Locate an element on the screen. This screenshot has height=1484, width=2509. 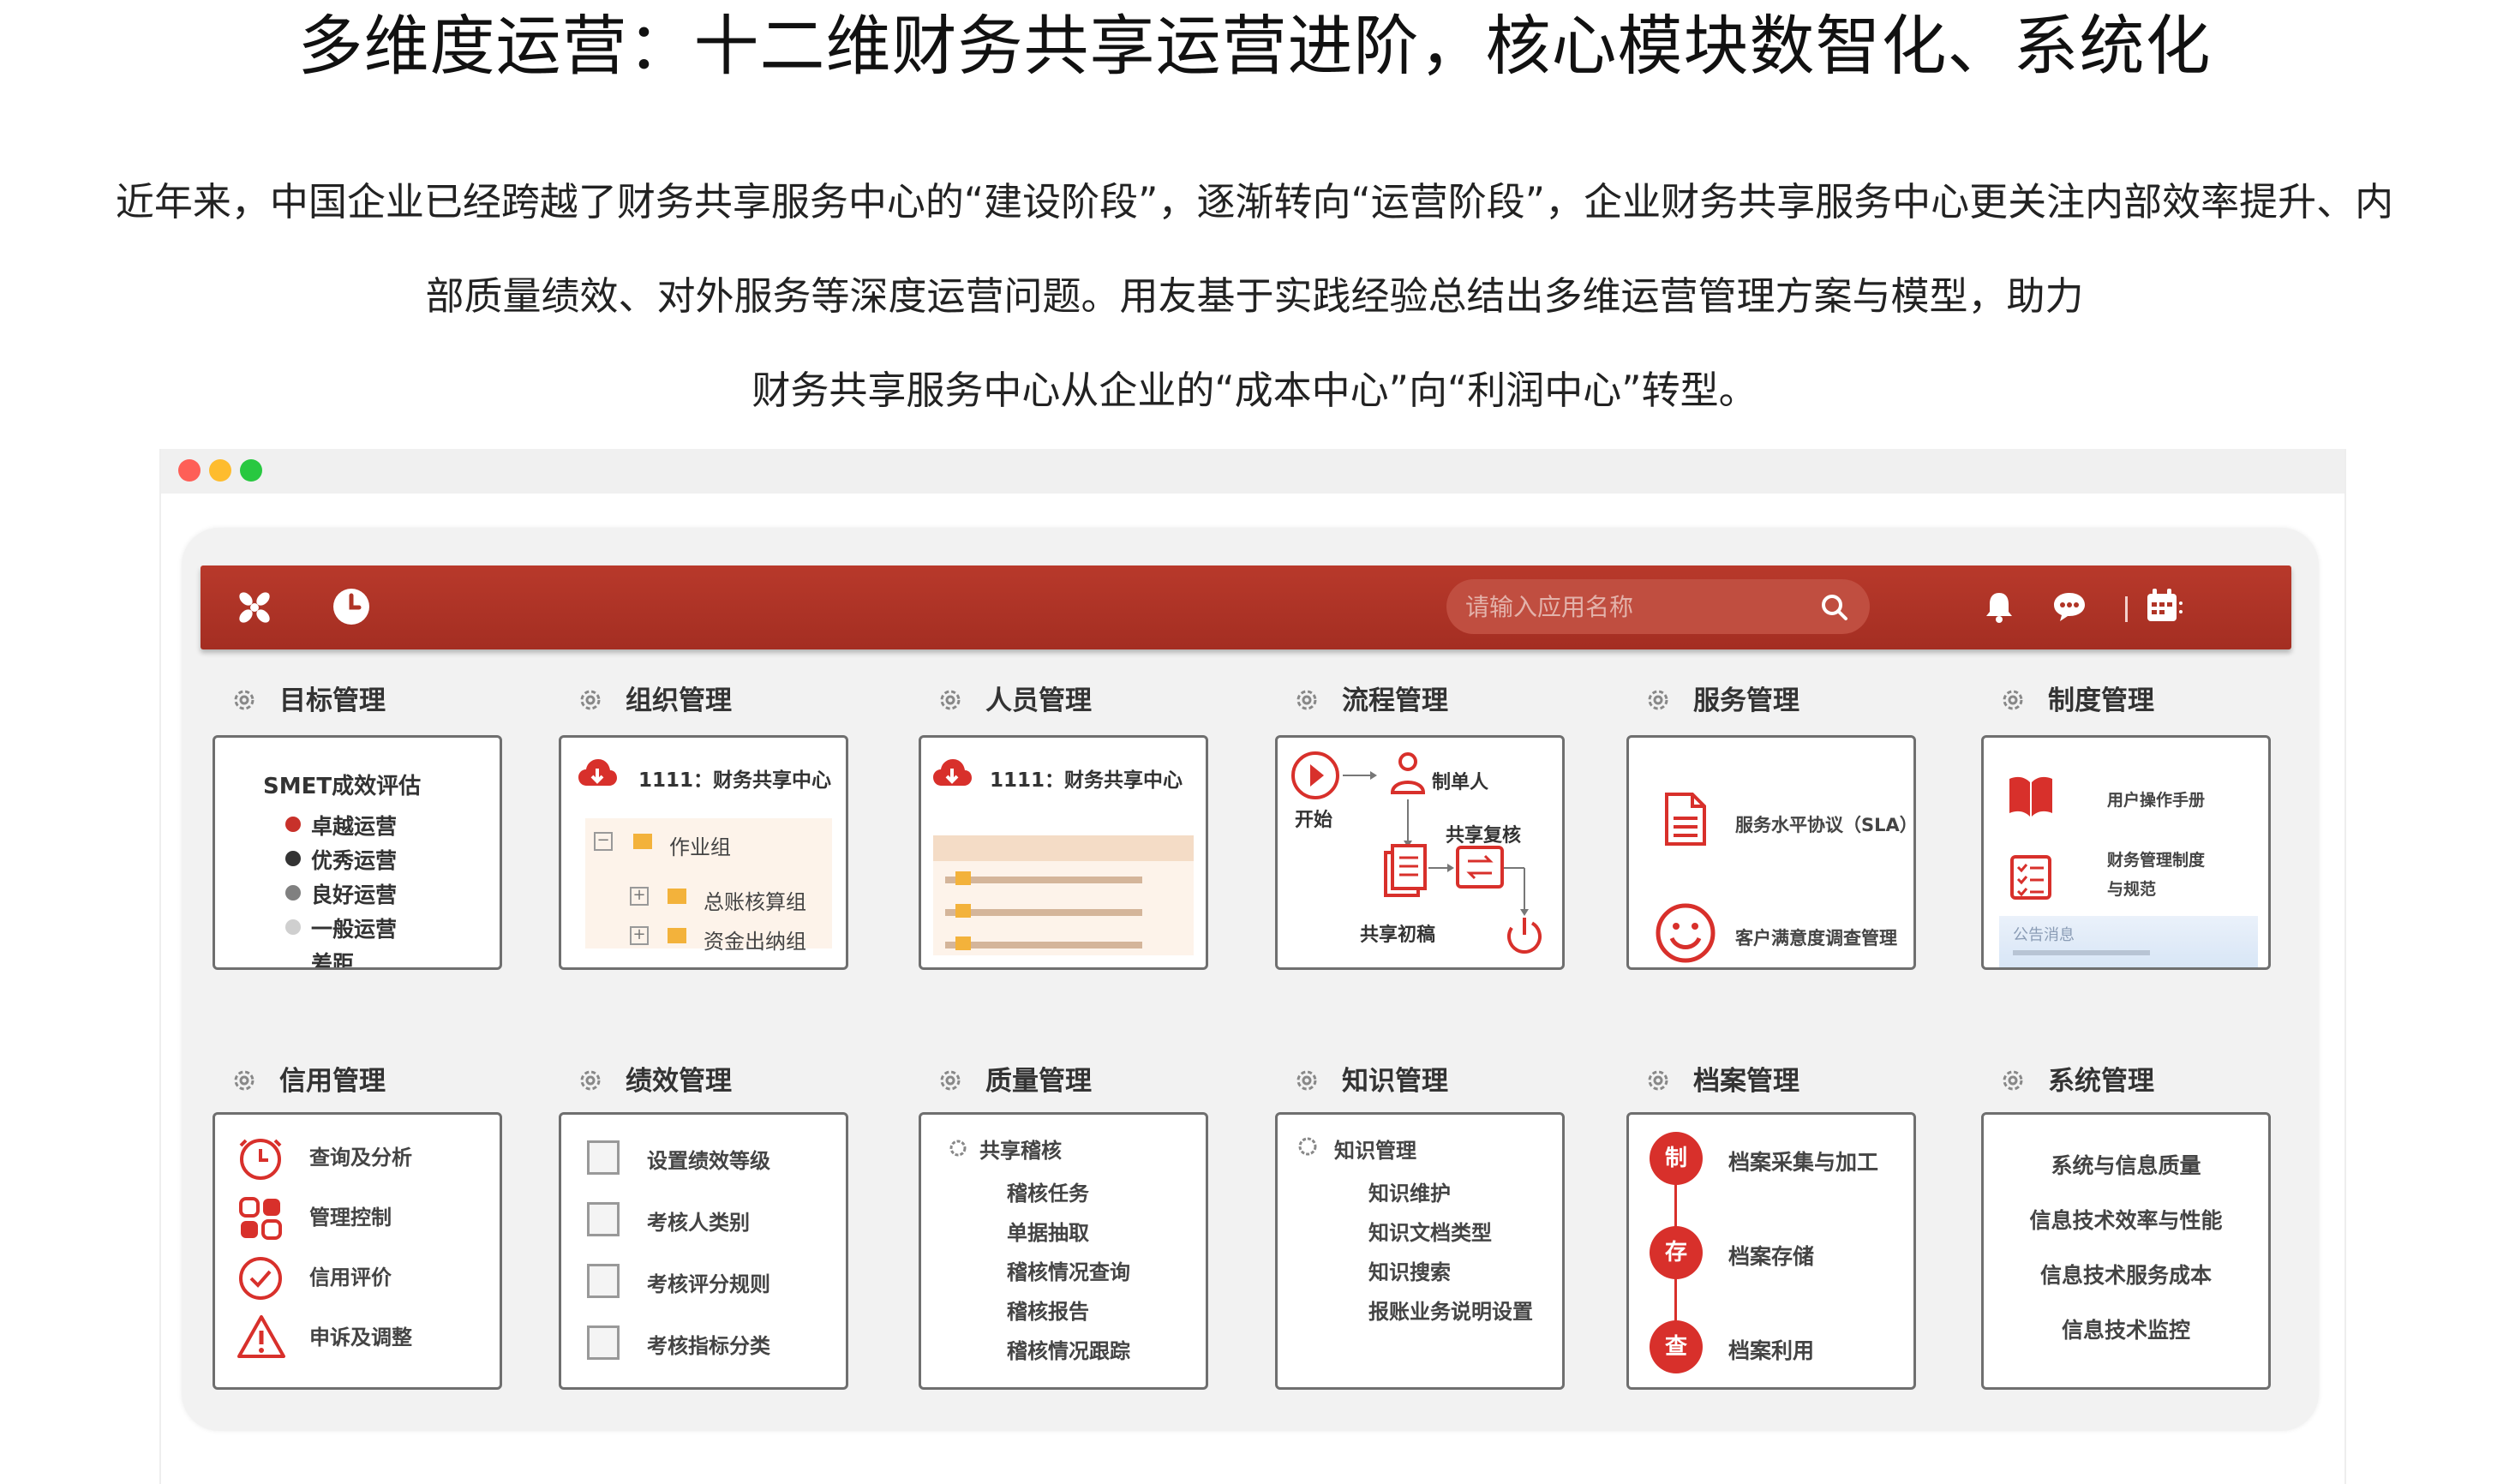
archive-card: 制档案采集与加工存档案存储查档案利用 is located at coordinates (1771, 1251).